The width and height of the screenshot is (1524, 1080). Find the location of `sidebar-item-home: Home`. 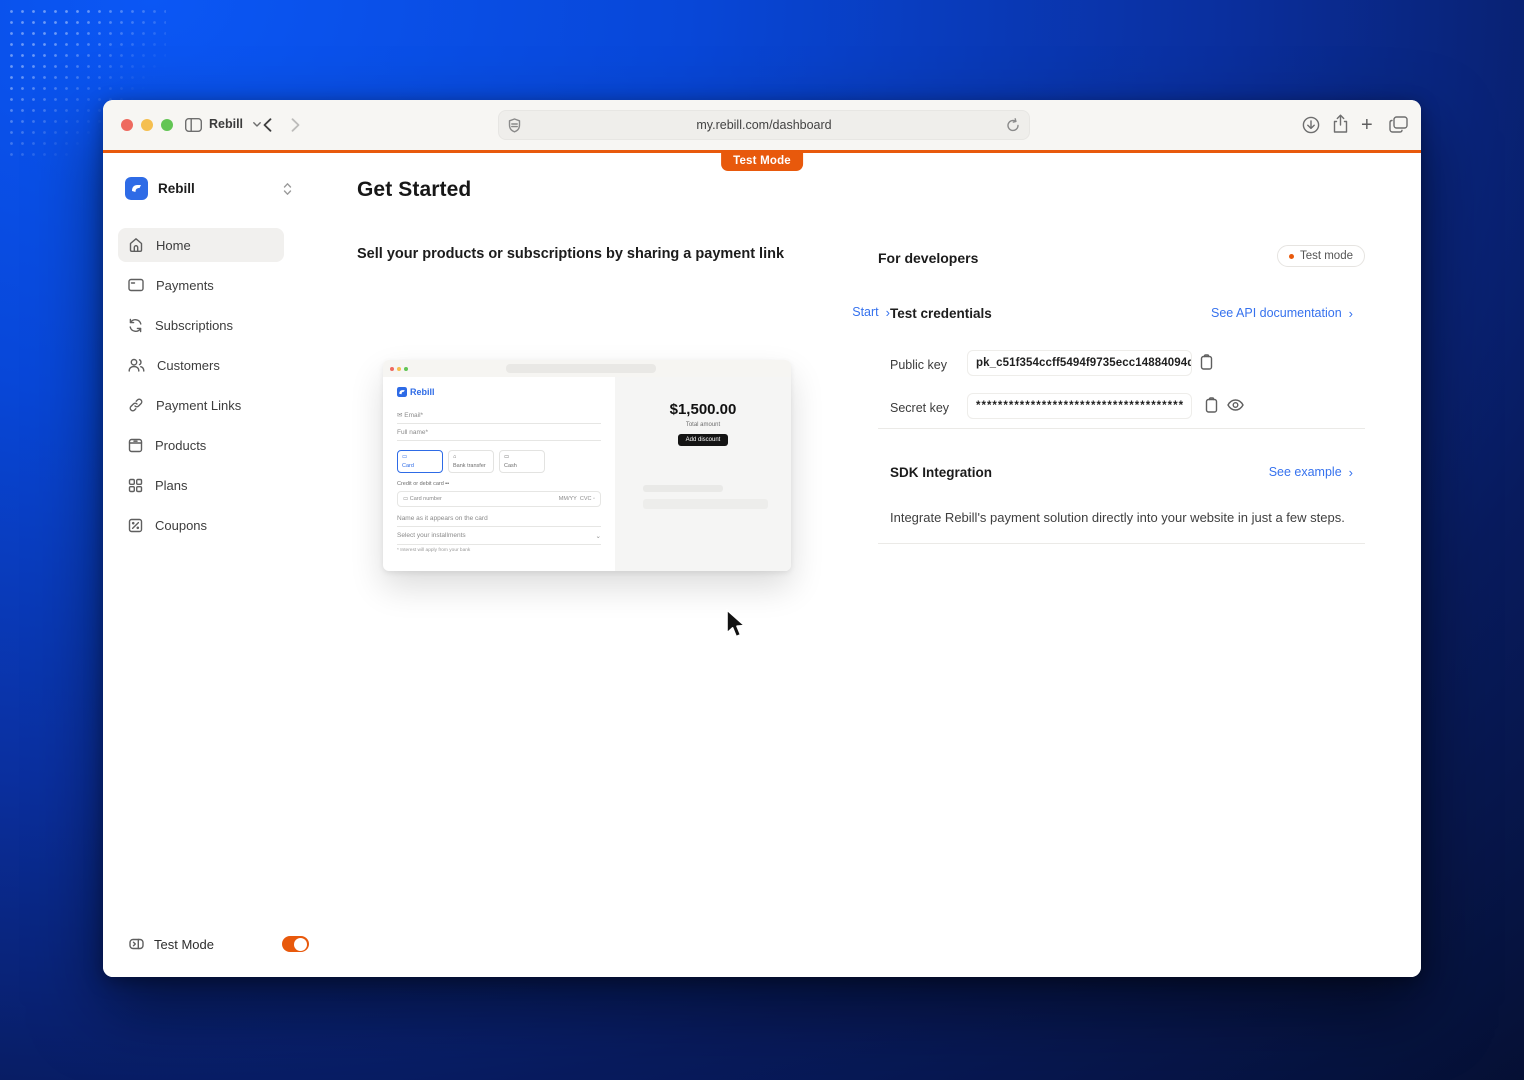

sidebar-item-home: Home is located at coordinates (201, 245).